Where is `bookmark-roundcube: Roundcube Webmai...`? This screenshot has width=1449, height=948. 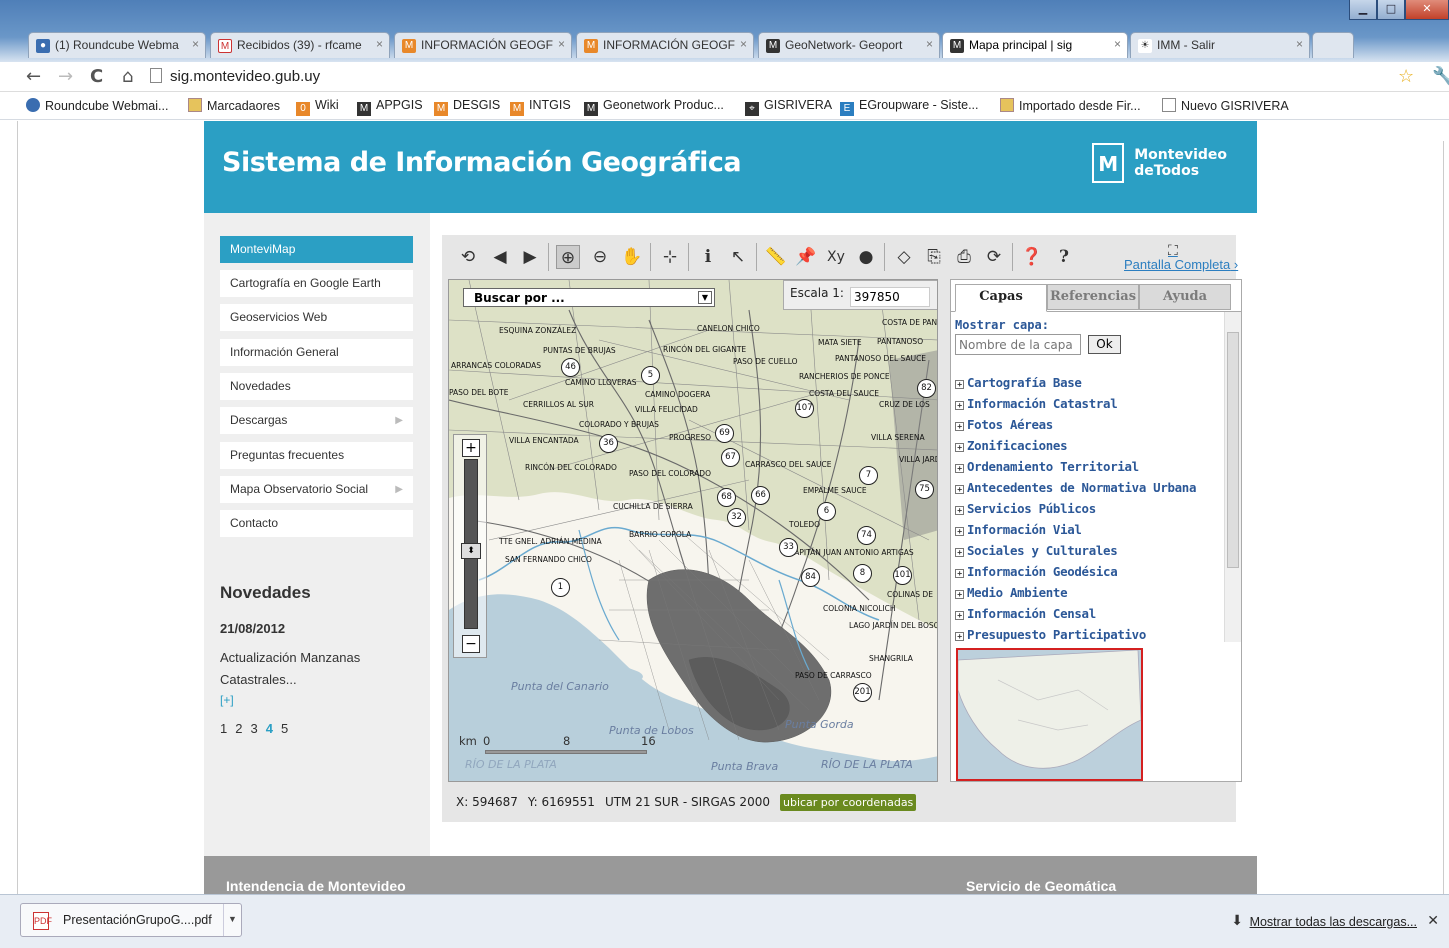
bookmark-roundcube: Roundcube Webmai... is located at coordinates (97, 105).